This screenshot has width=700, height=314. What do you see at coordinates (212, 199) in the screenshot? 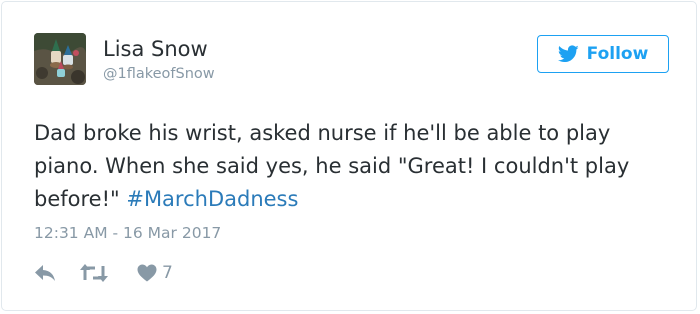
I see `hashtag-link: #MarchDadness` at bounding box center [212, 199].